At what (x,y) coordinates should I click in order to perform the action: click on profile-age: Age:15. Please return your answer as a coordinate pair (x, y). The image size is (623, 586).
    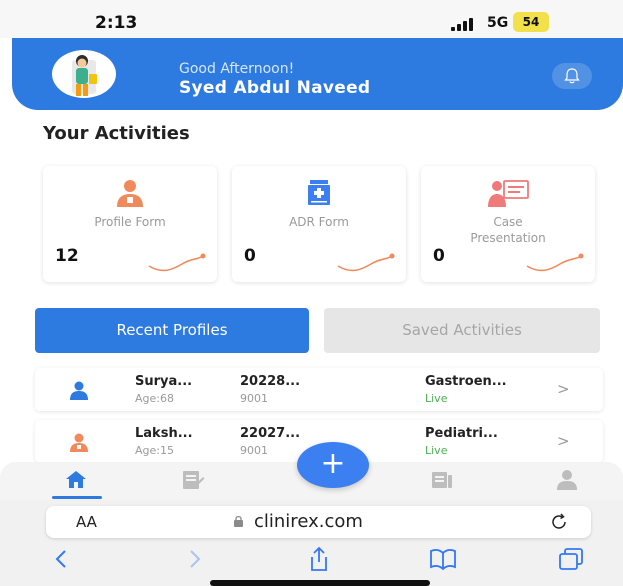
    Looking at the image, I should click on (154, 450).